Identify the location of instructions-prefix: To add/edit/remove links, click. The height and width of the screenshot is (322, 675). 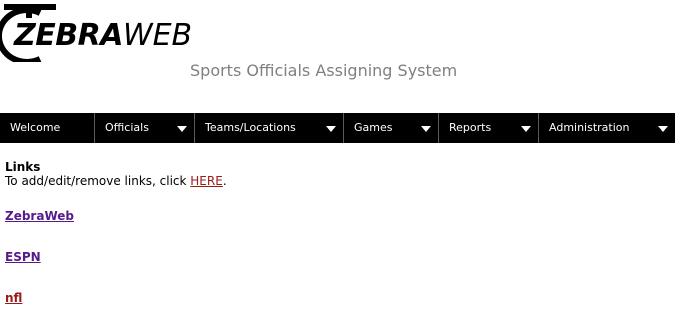
(98, 181).